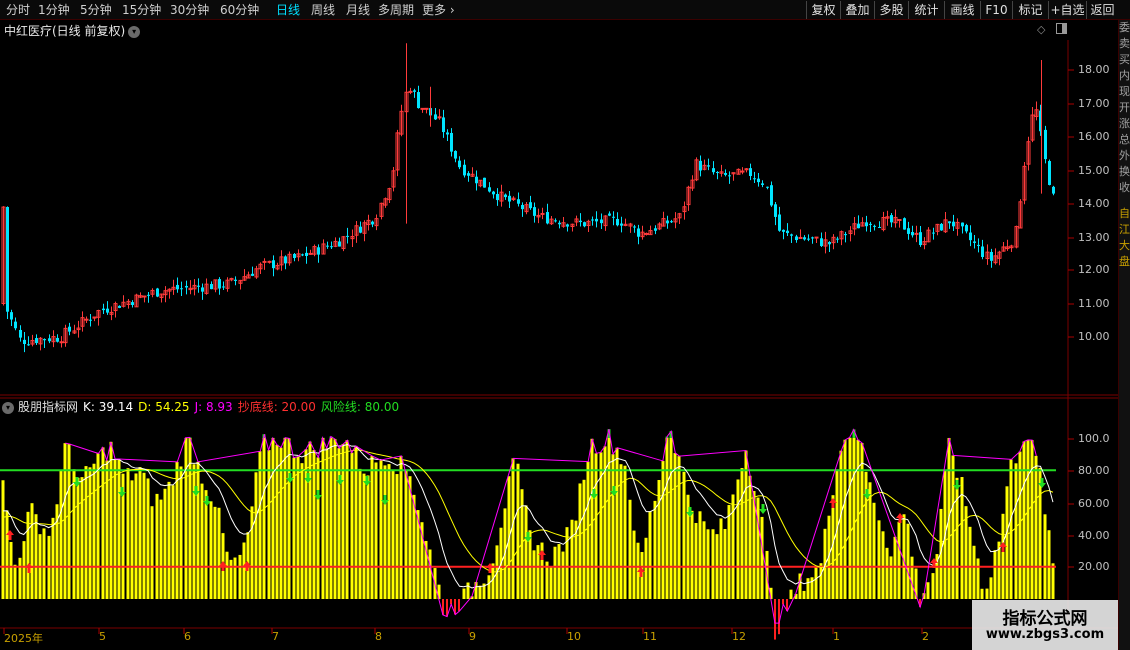 The image size is (1130, 650). Describe the element at coordinates (1061, 28) in the screenshot. I see `window-toggle-icon` at that location.